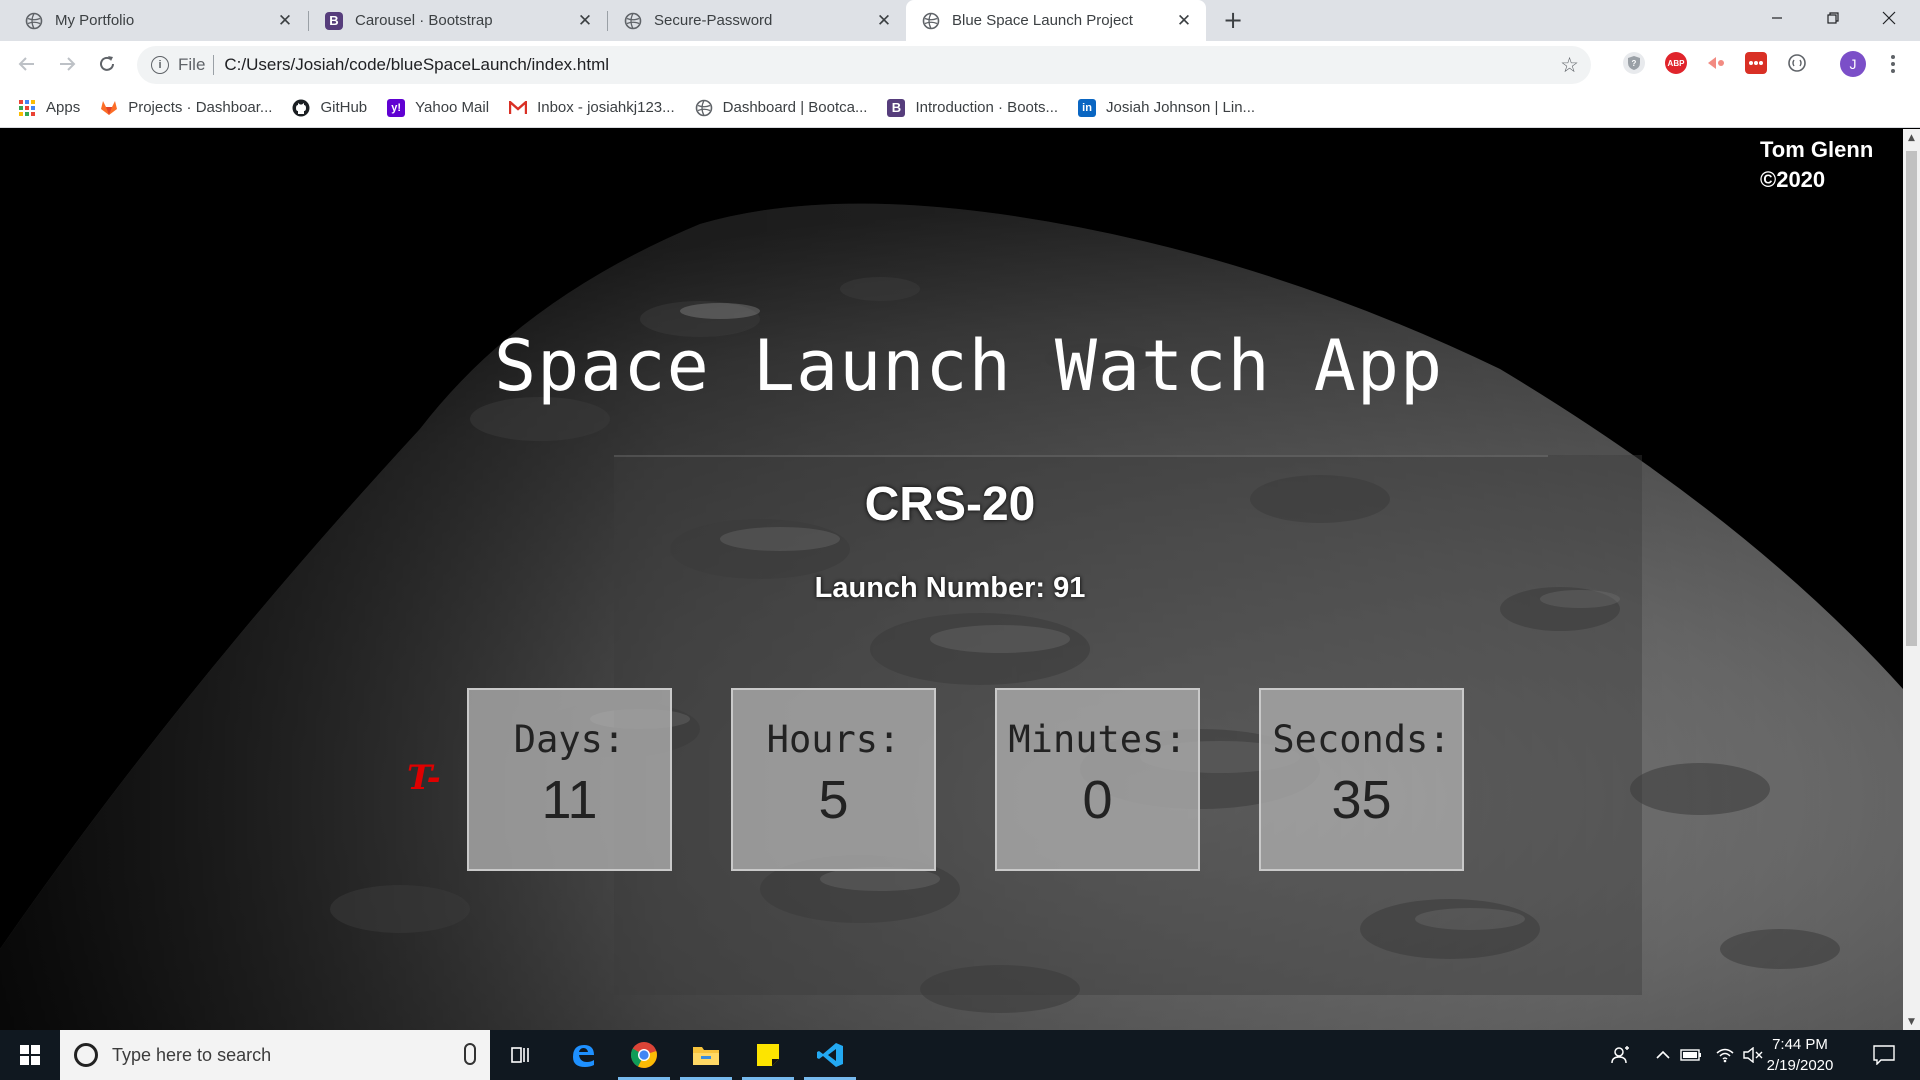 This screenshot has width=1920, height=1080. Describe the element at coordinates (27, 108) in the screenshot. I see `apps-grid-icon` at that location.